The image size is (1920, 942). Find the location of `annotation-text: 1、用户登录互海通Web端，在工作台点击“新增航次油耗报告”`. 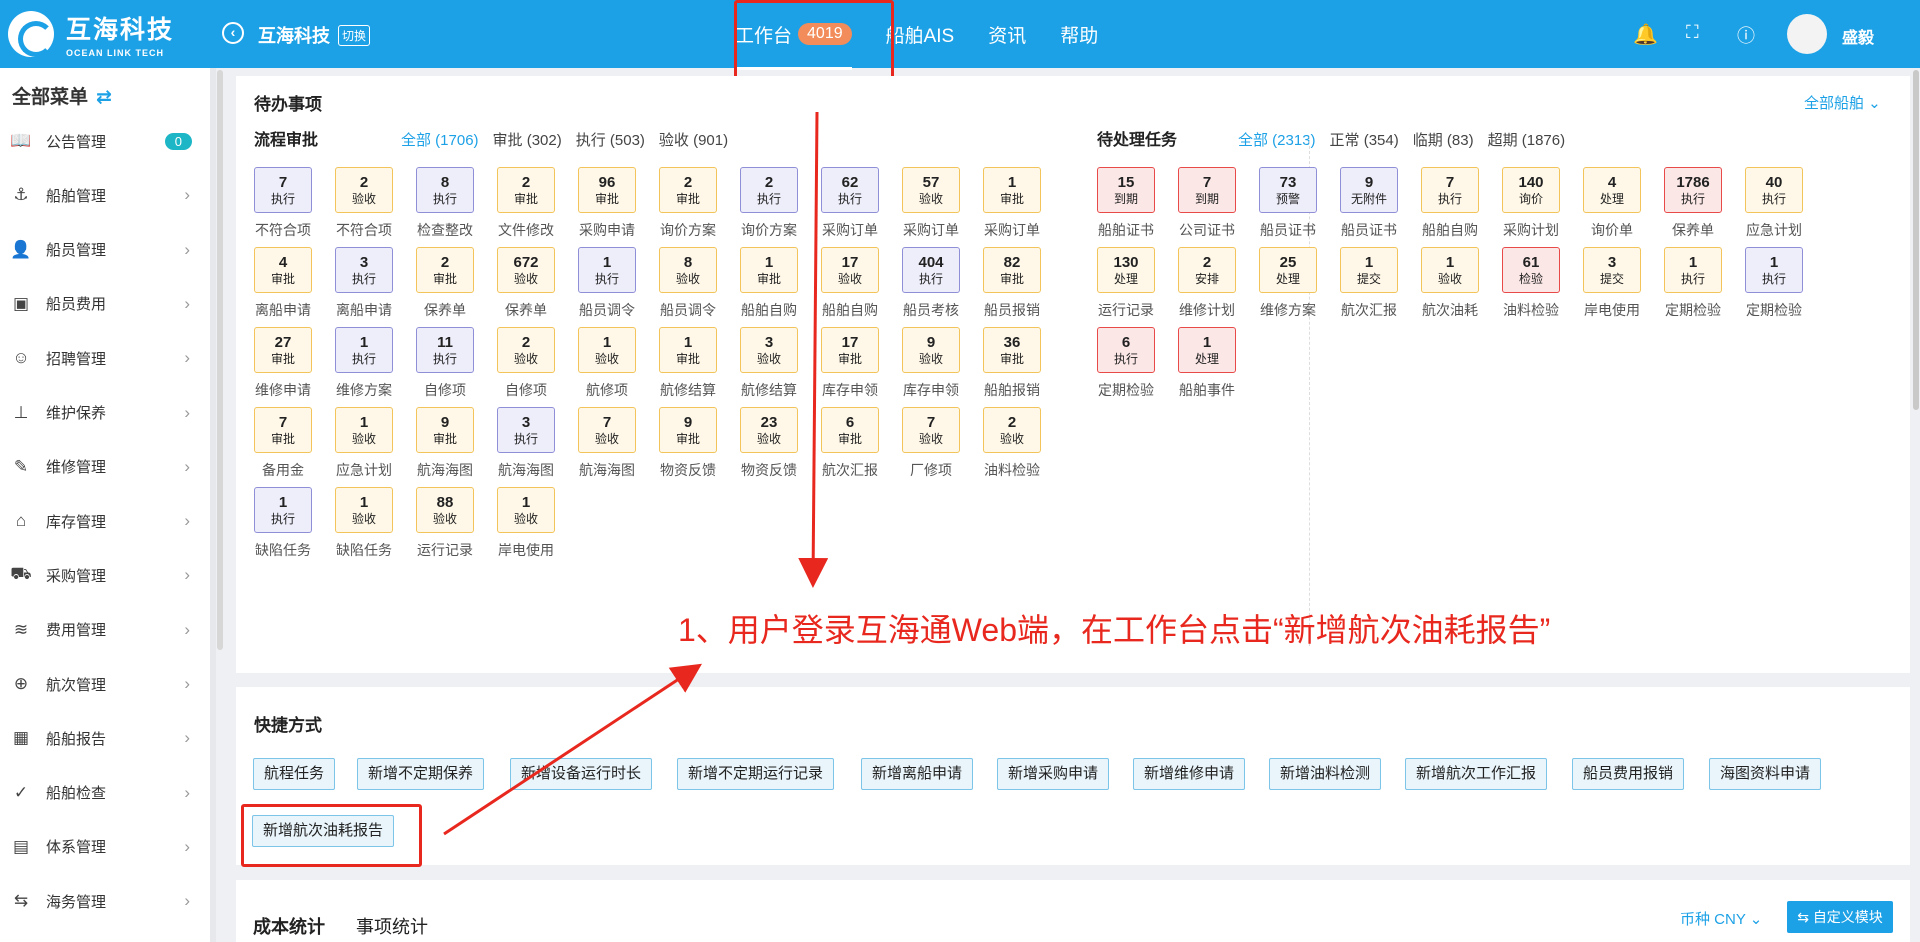

annotation-text: 1、用户登录互海通Web端，在工作台点击“新增航次油耗报告” is located at coordinates (1114, 630).